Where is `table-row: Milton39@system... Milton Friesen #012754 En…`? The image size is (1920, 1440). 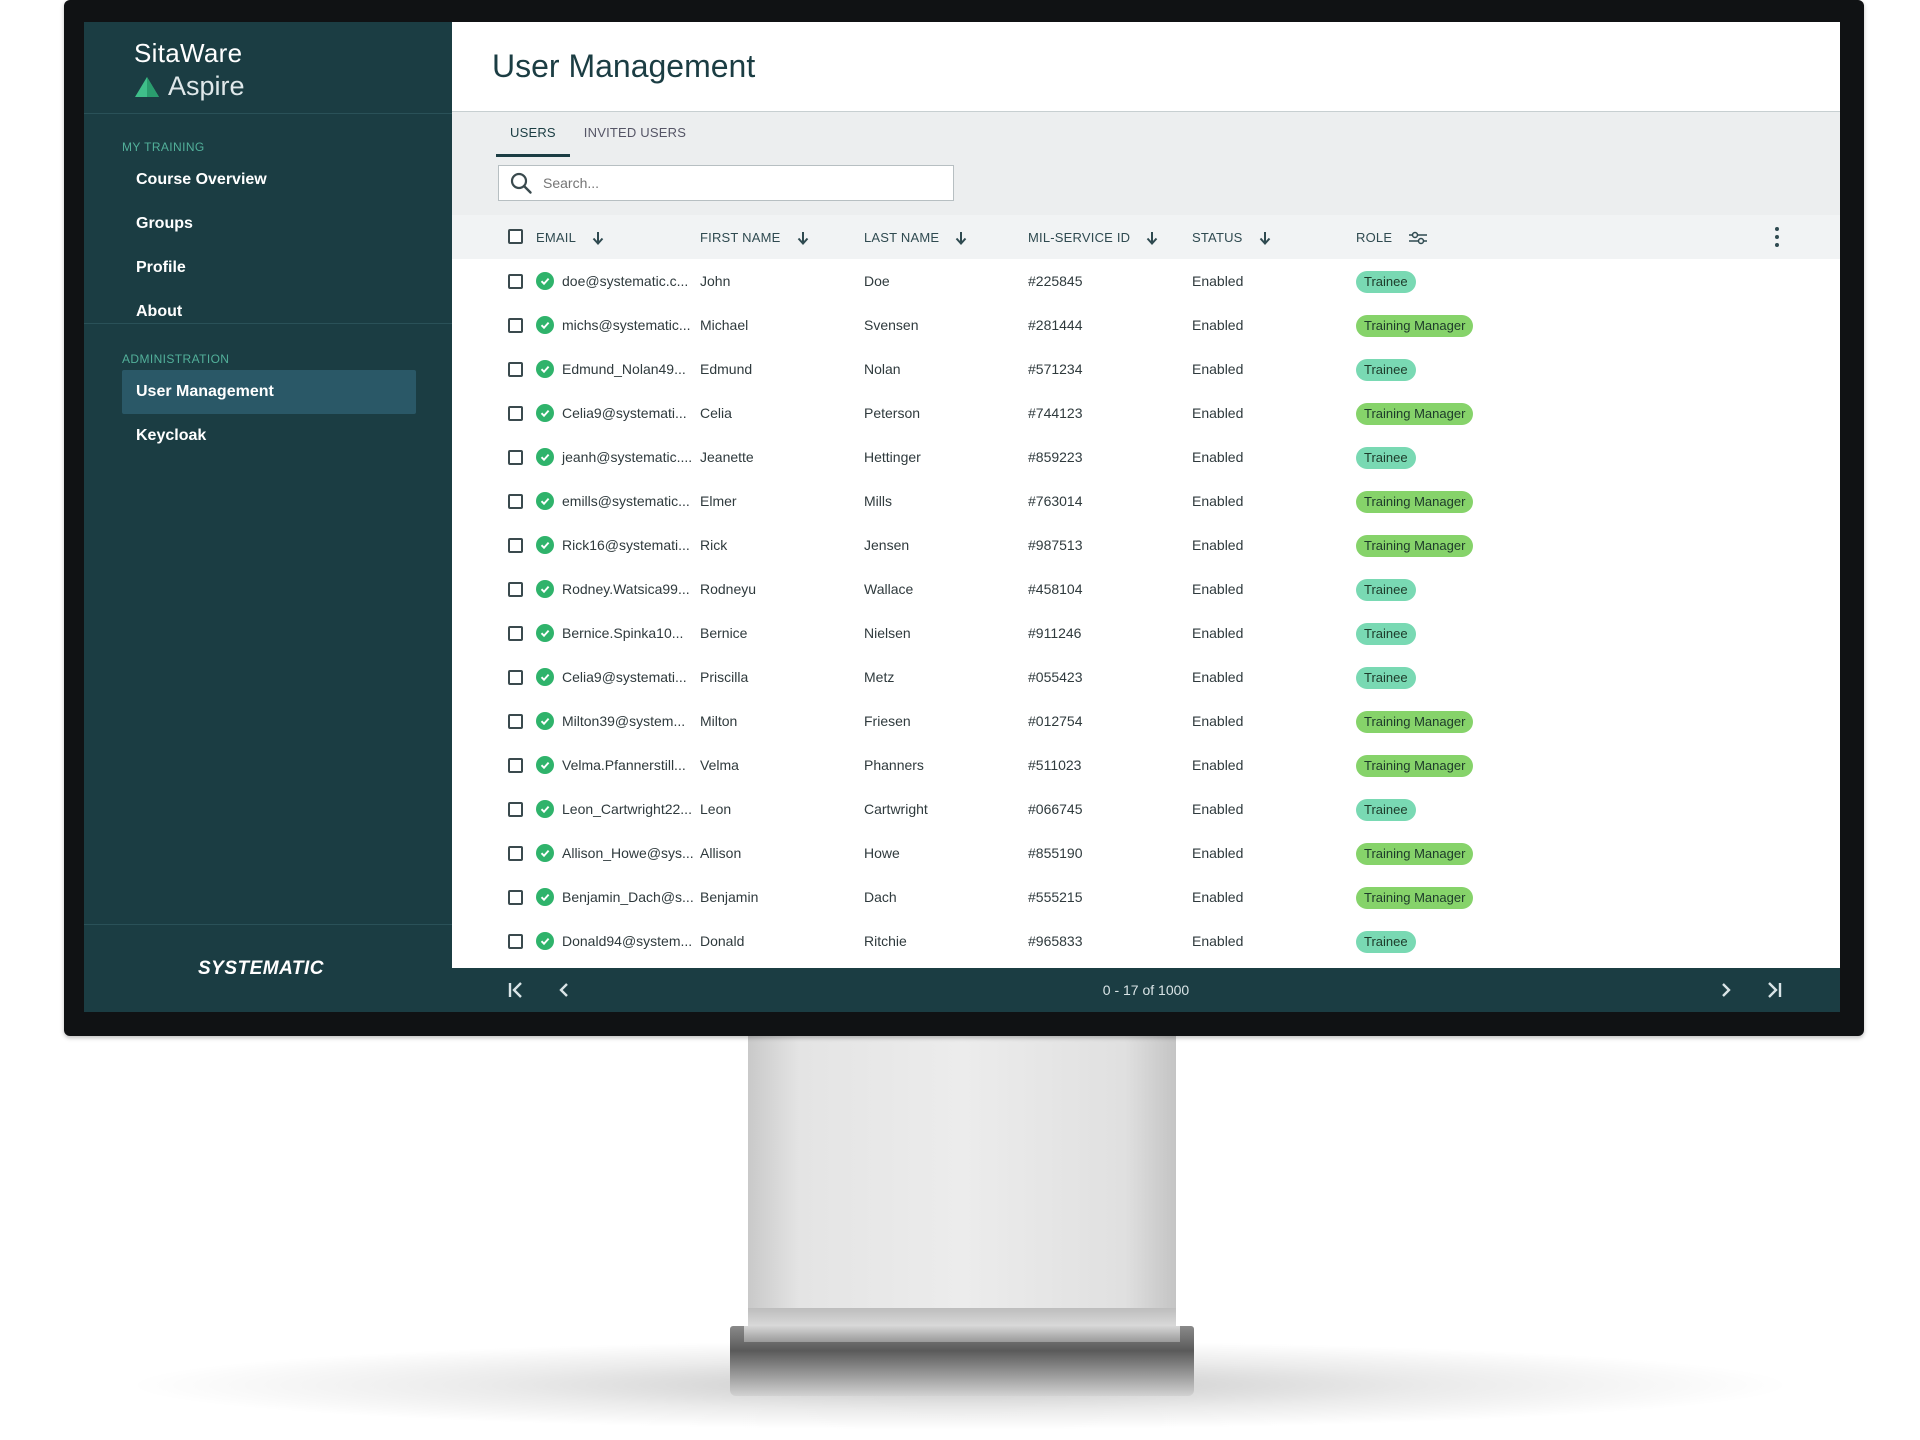
table-row: Milton39@system... Milton Friesen #012754 En… is located at coordinates (1146, 721).